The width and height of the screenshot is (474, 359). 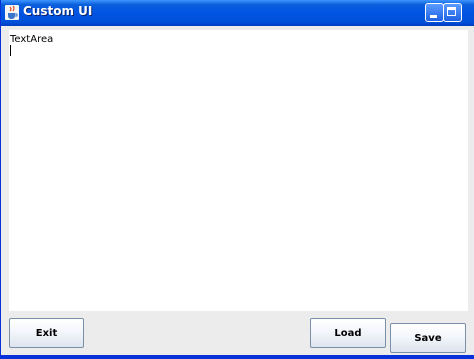 What do you see at coordinates (348, 333) in the screenshot?
I see `load-button: Load` at bounding box center [348, 333].